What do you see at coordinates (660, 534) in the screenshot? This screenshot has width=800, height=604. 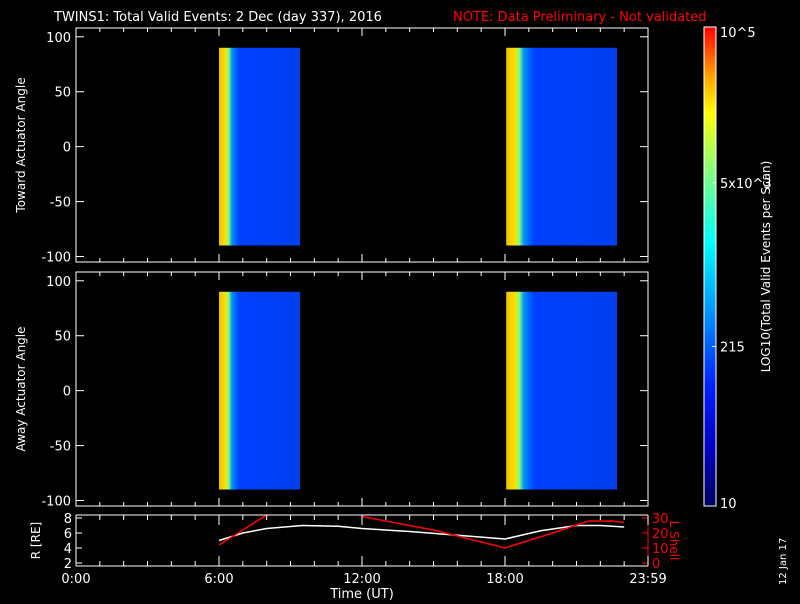 I see `y-right-tick-label: 20` at bounding box center [660, 534].